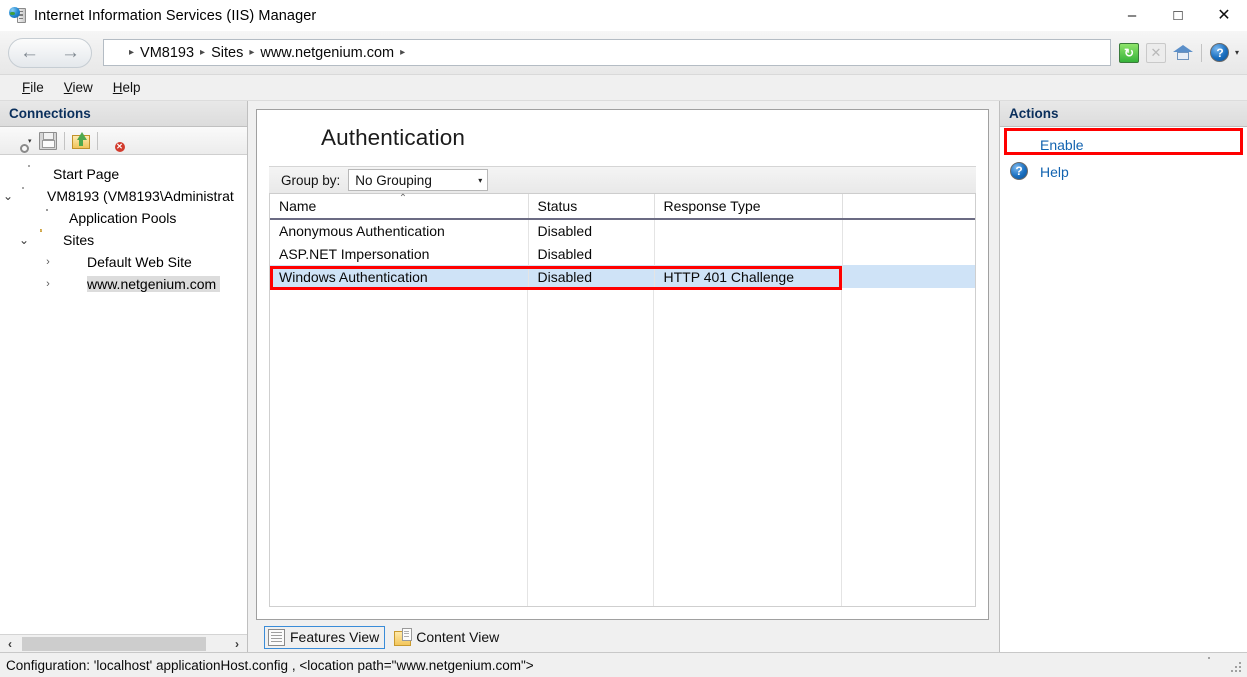 The width and height of the screenshot is (1247, 677). What do you see at coordinates (227, 53) in the screenshot?
I see `breadcrumb-item-sites: Sites` at bounding box center [227, 53].